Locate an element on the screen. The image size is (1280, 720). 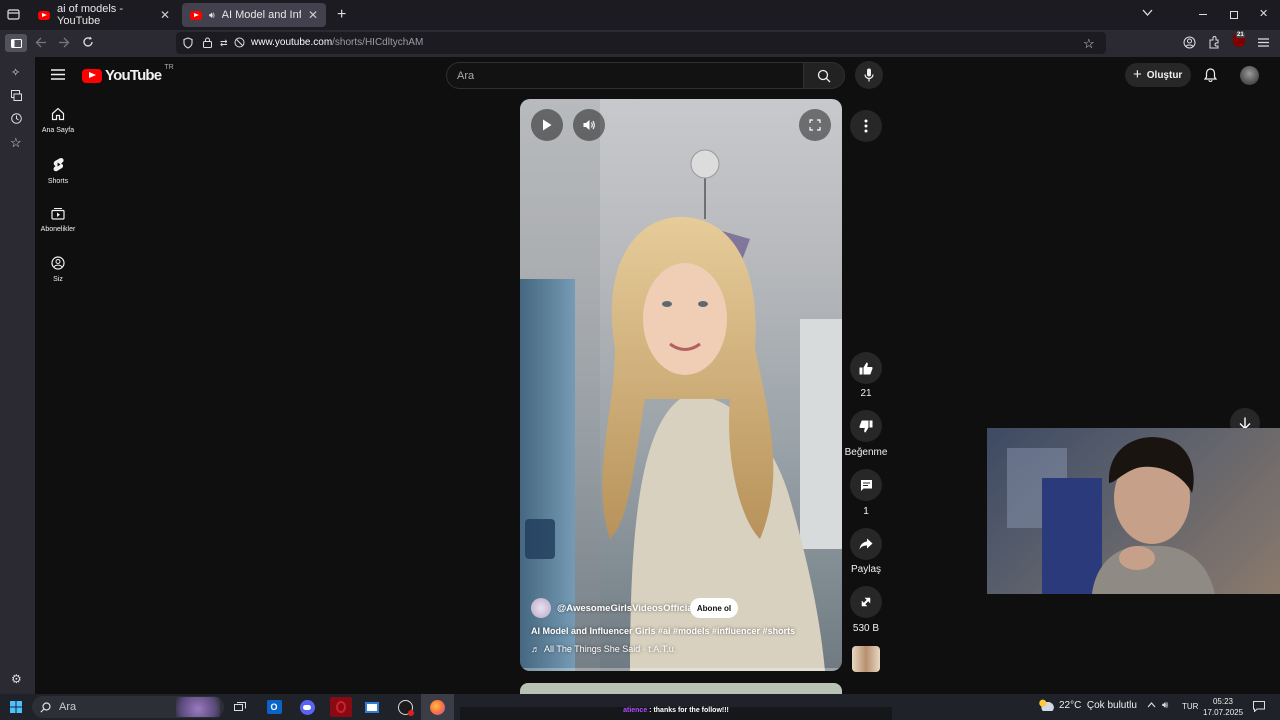
weather-widget: 22°C Çok bulutlu is located at coordinates (1087, 705).